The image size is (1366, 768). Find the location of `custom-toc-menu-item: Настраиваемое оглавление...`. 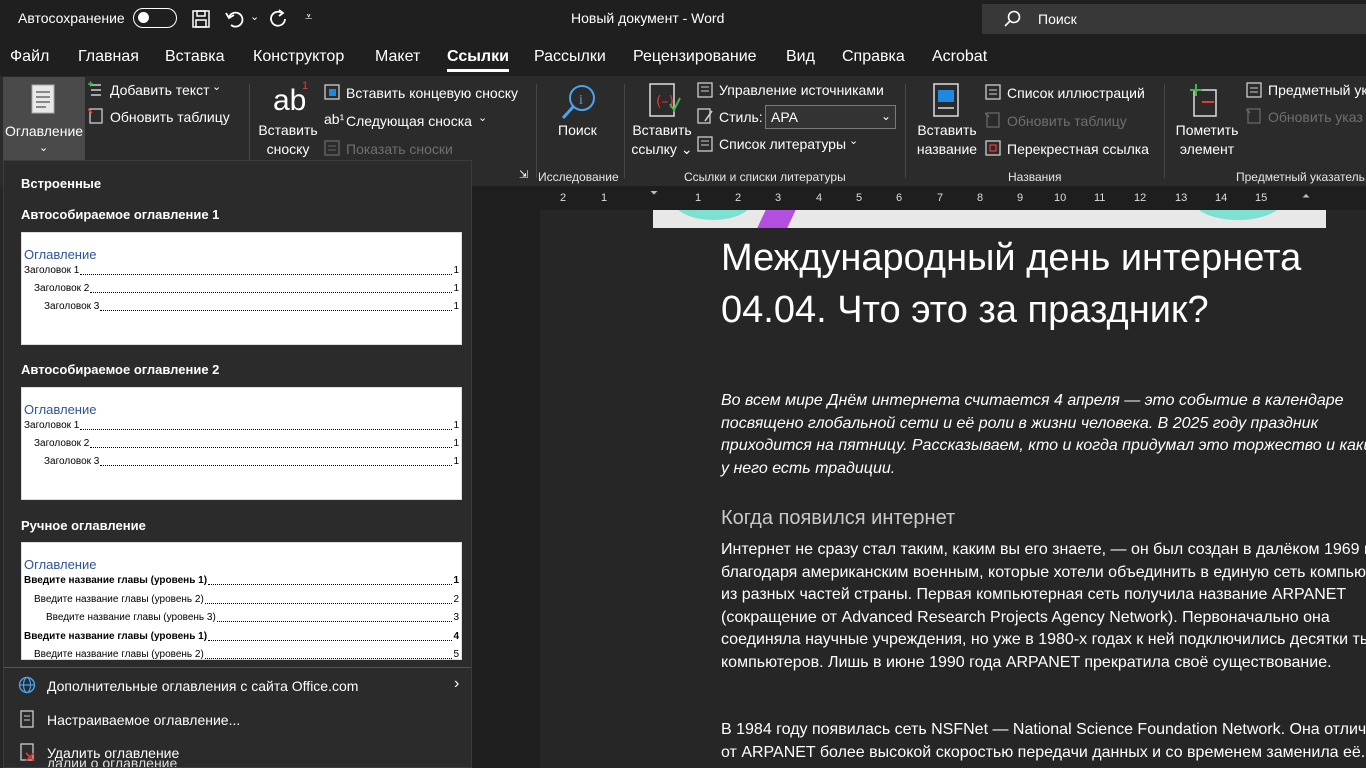

custom-toc-menu-item: Настраиваемое оглавление... is located at coordinates (143, 720).